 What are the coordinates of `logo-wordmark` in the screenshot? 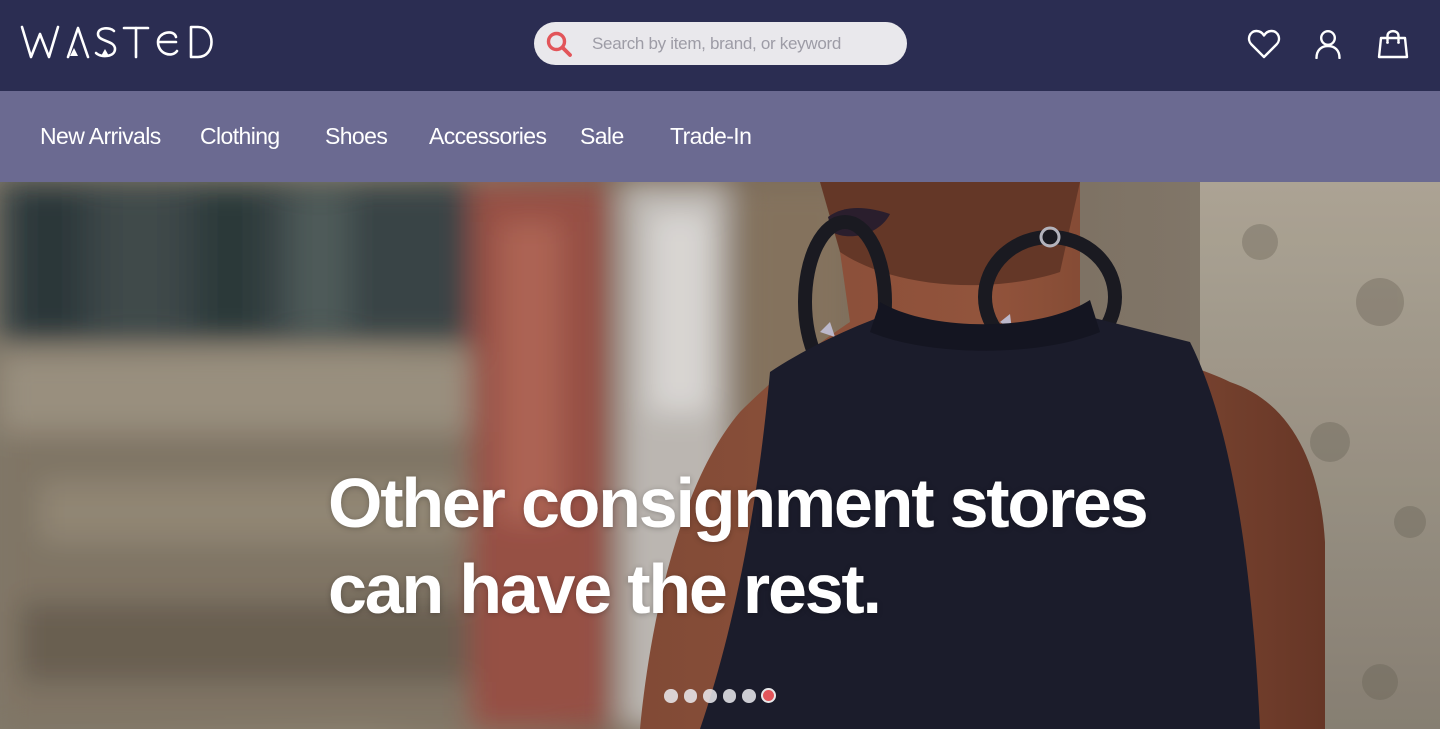 It's located at (116, 42).